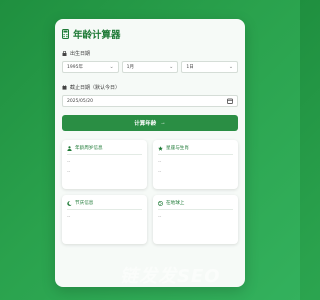  Describe the element at coordinates (104, 164) in the screenshot. I see `result-age-box: 年龄周岁信息 -- --` at that location.